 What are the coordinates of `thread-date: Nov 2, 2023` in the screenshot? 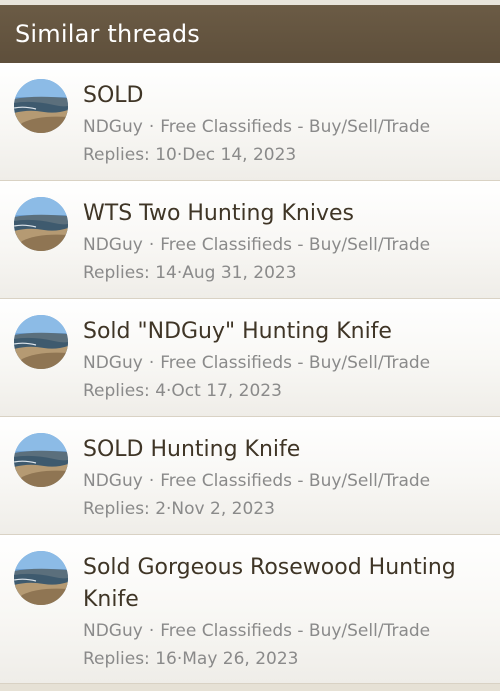 It's located at (223, 509).